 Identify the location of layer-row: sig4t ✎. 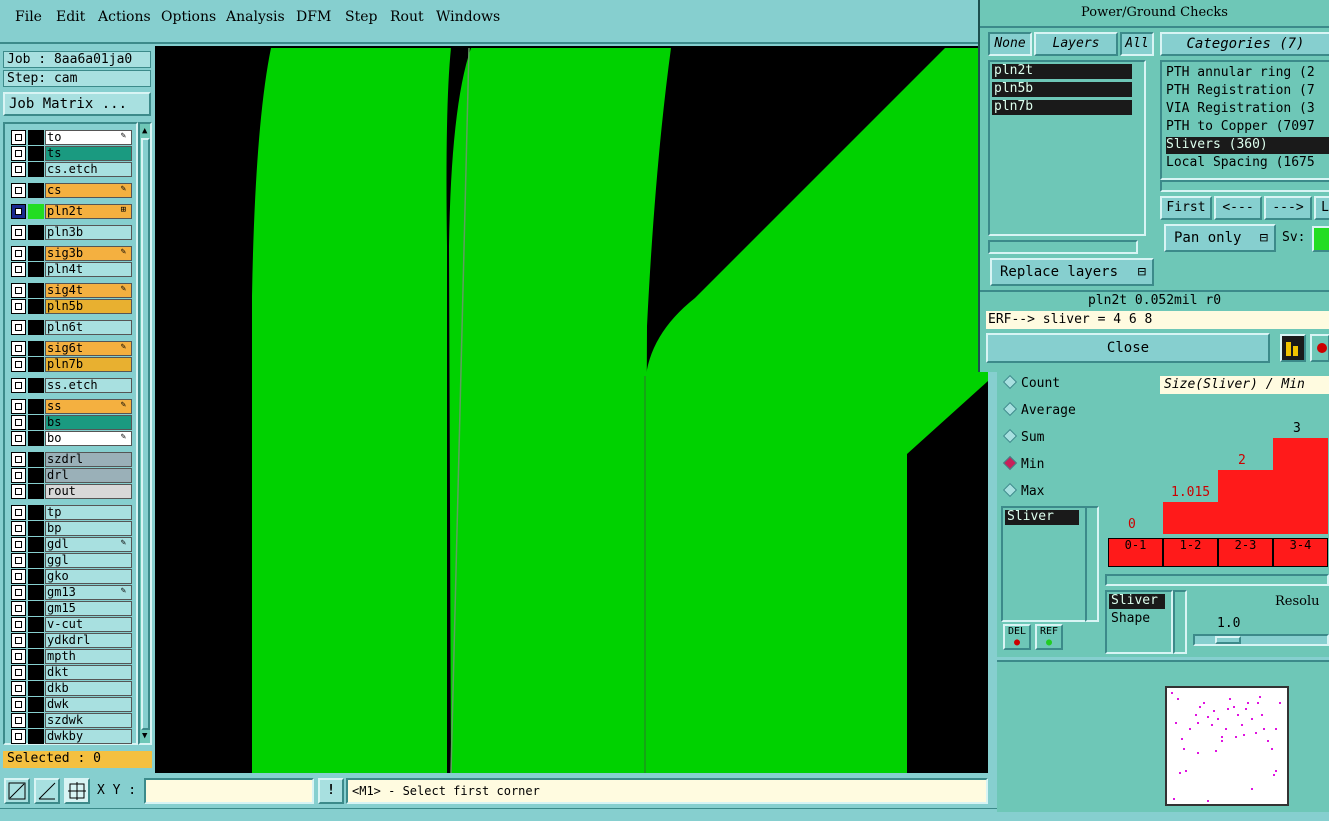
(71, 290).